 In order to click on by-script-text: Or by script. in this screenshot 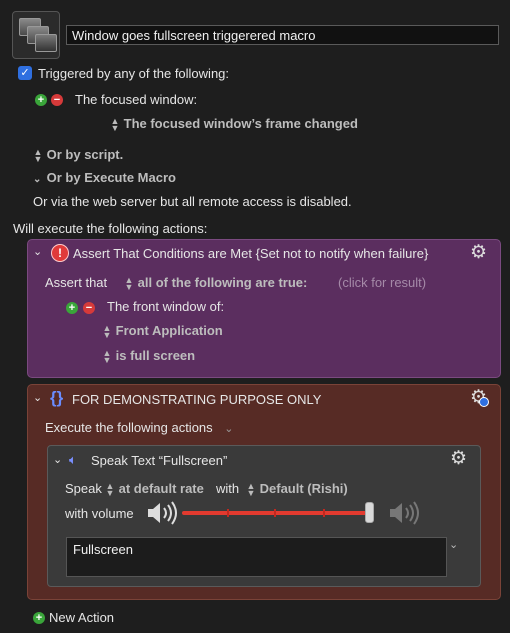, I will do `click(85, 154)`.